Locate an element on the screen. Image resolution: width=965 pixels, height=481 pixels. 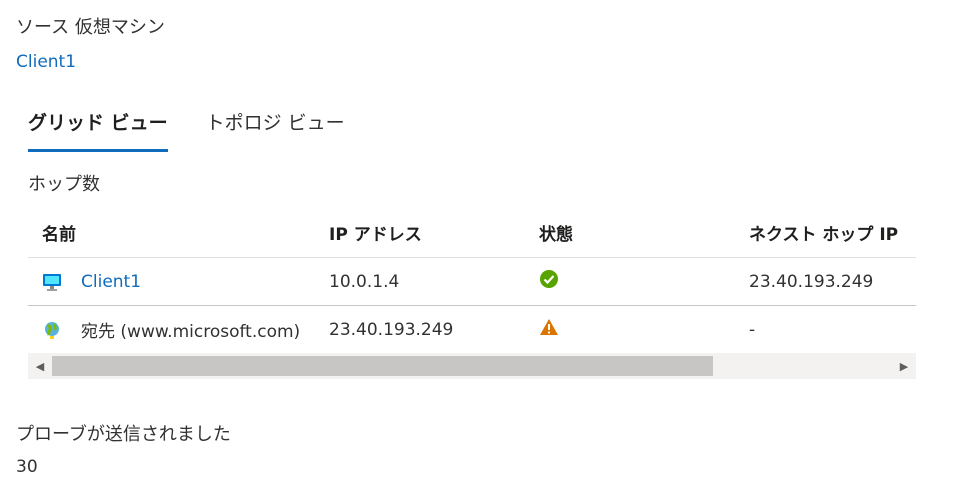
cell-name: Client1 is located at coordinates (91, 282).